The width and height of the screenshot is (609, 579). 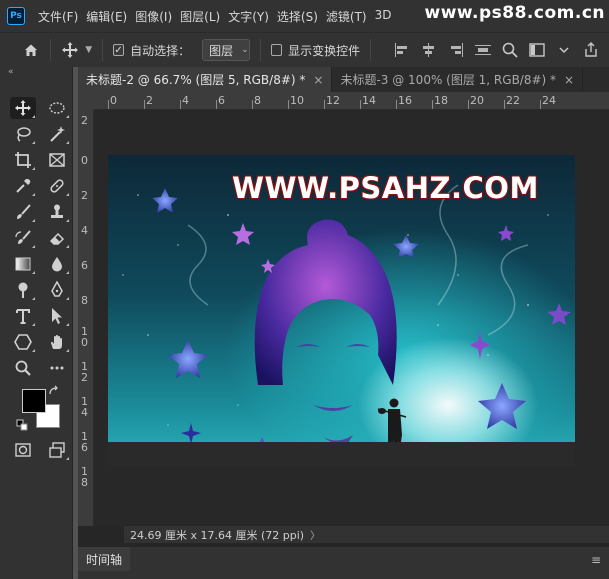 I want to click on eraser-tool-button, so click(x=57, y=238).